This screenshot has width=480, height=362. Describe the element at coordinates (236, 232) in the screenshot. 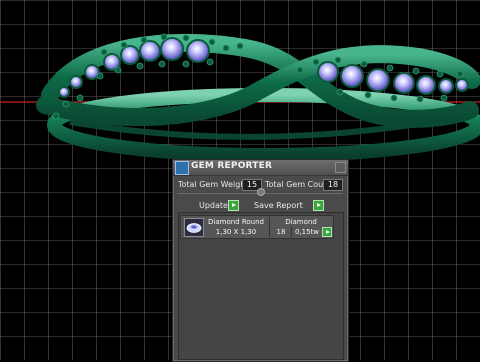

I see `gem-size: 1,30 X 1,30` at that location.